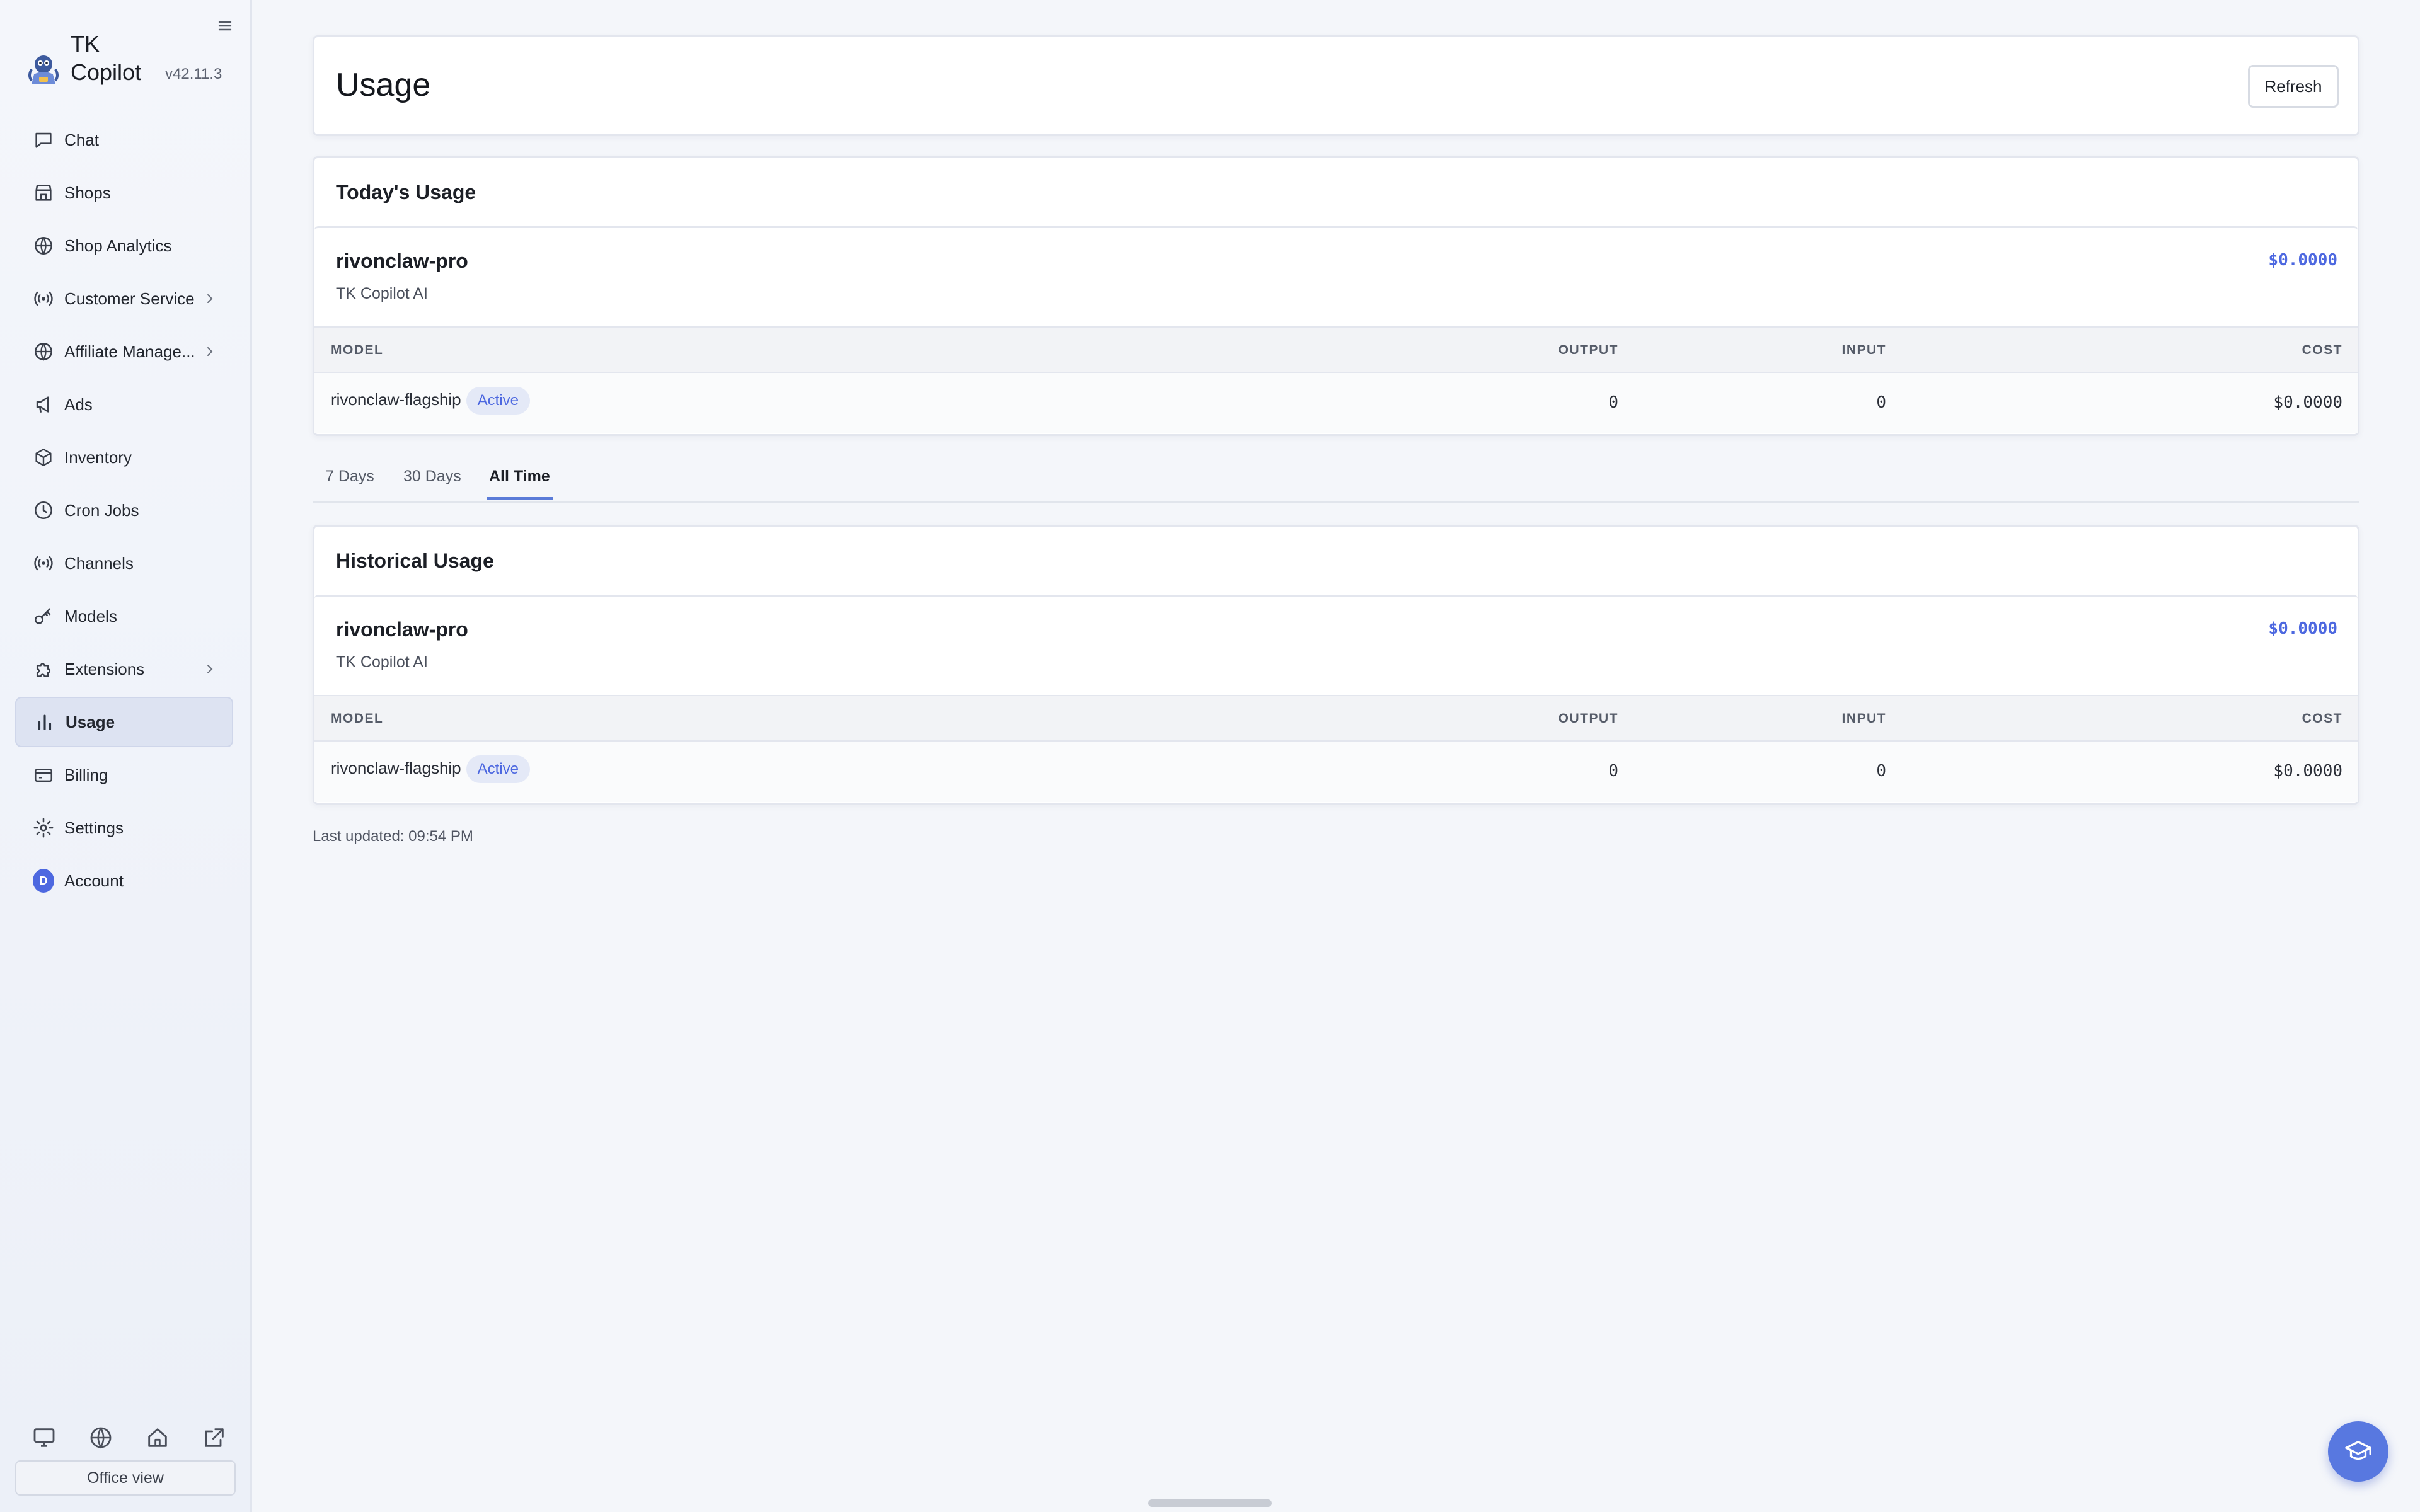 The width and height of the screenshot is (2420, 1512). What do you see at coordinates (118, 245) in the screenshot?
I see `sidebar-item-label: Shop Analytics` at bounding box center [118, 245].